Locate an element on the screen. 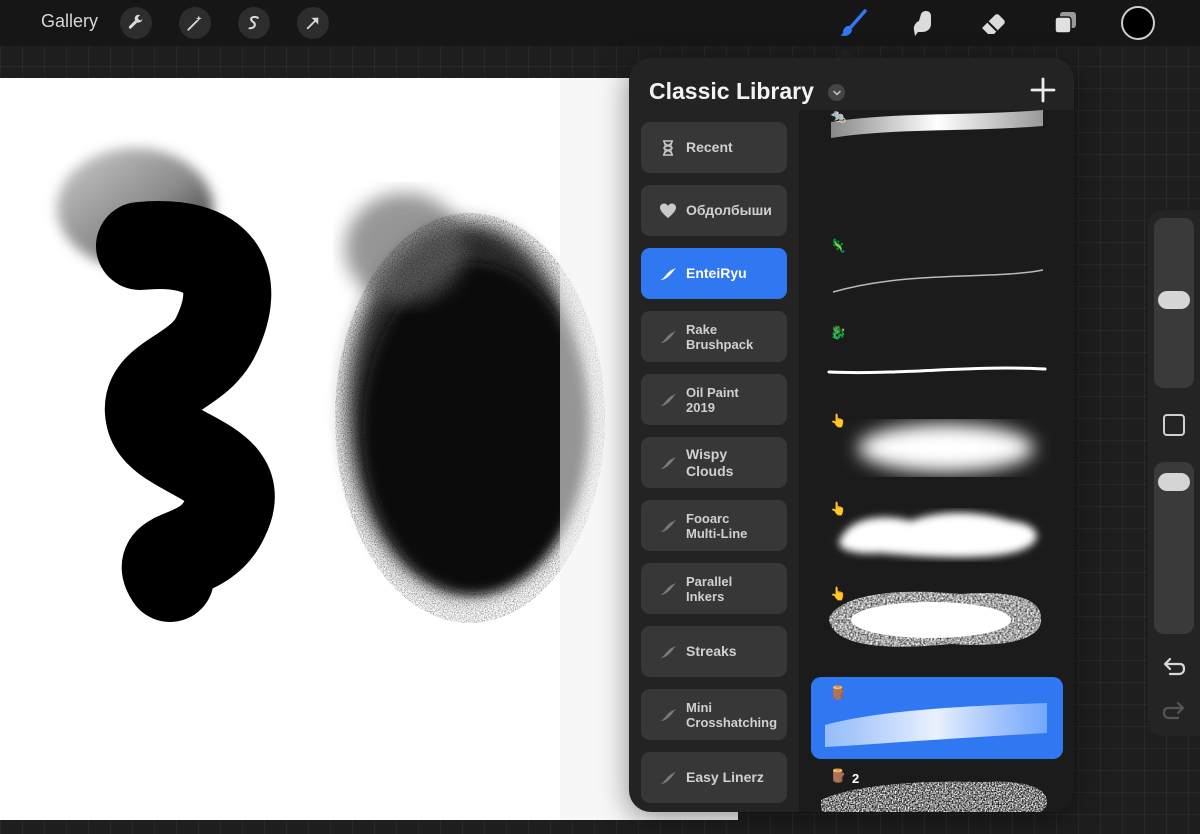  selection-s-icon is located at coordinates (253, 22).